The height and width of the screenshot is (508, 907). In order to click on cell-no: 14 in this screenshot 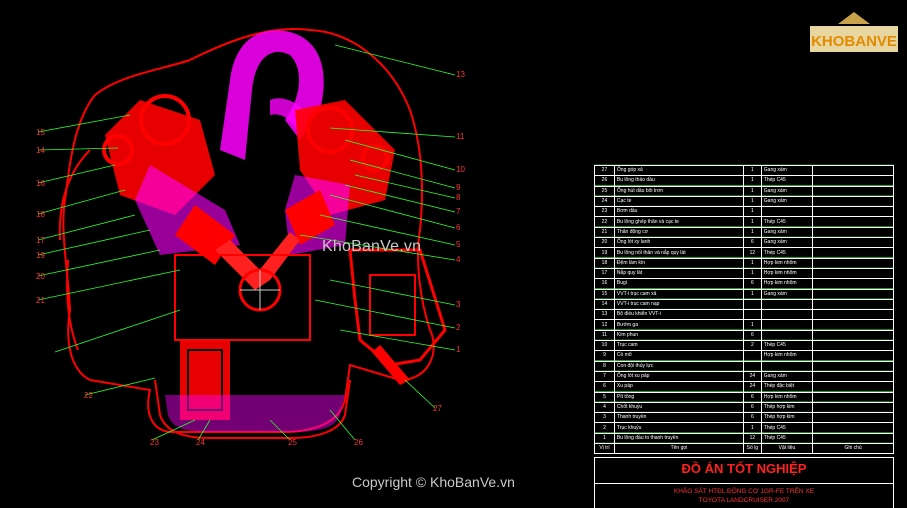, I will do `click(604, 304)`.